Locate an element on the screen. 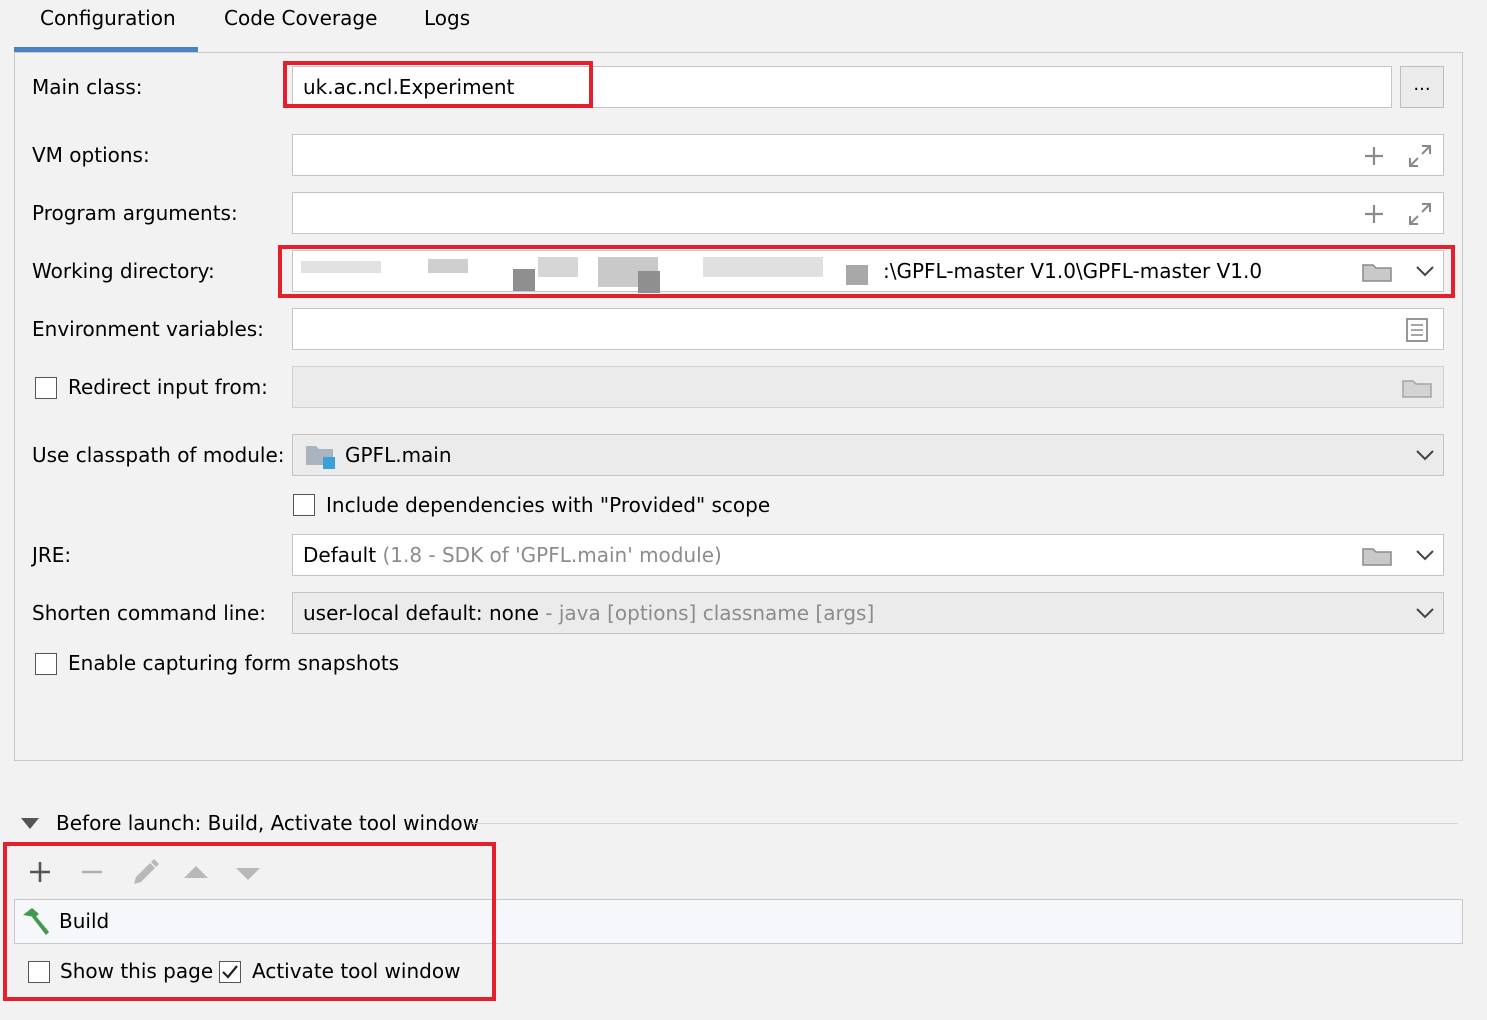  tab-code-coverage: Code Coverage is located at coordinates (300, 18).